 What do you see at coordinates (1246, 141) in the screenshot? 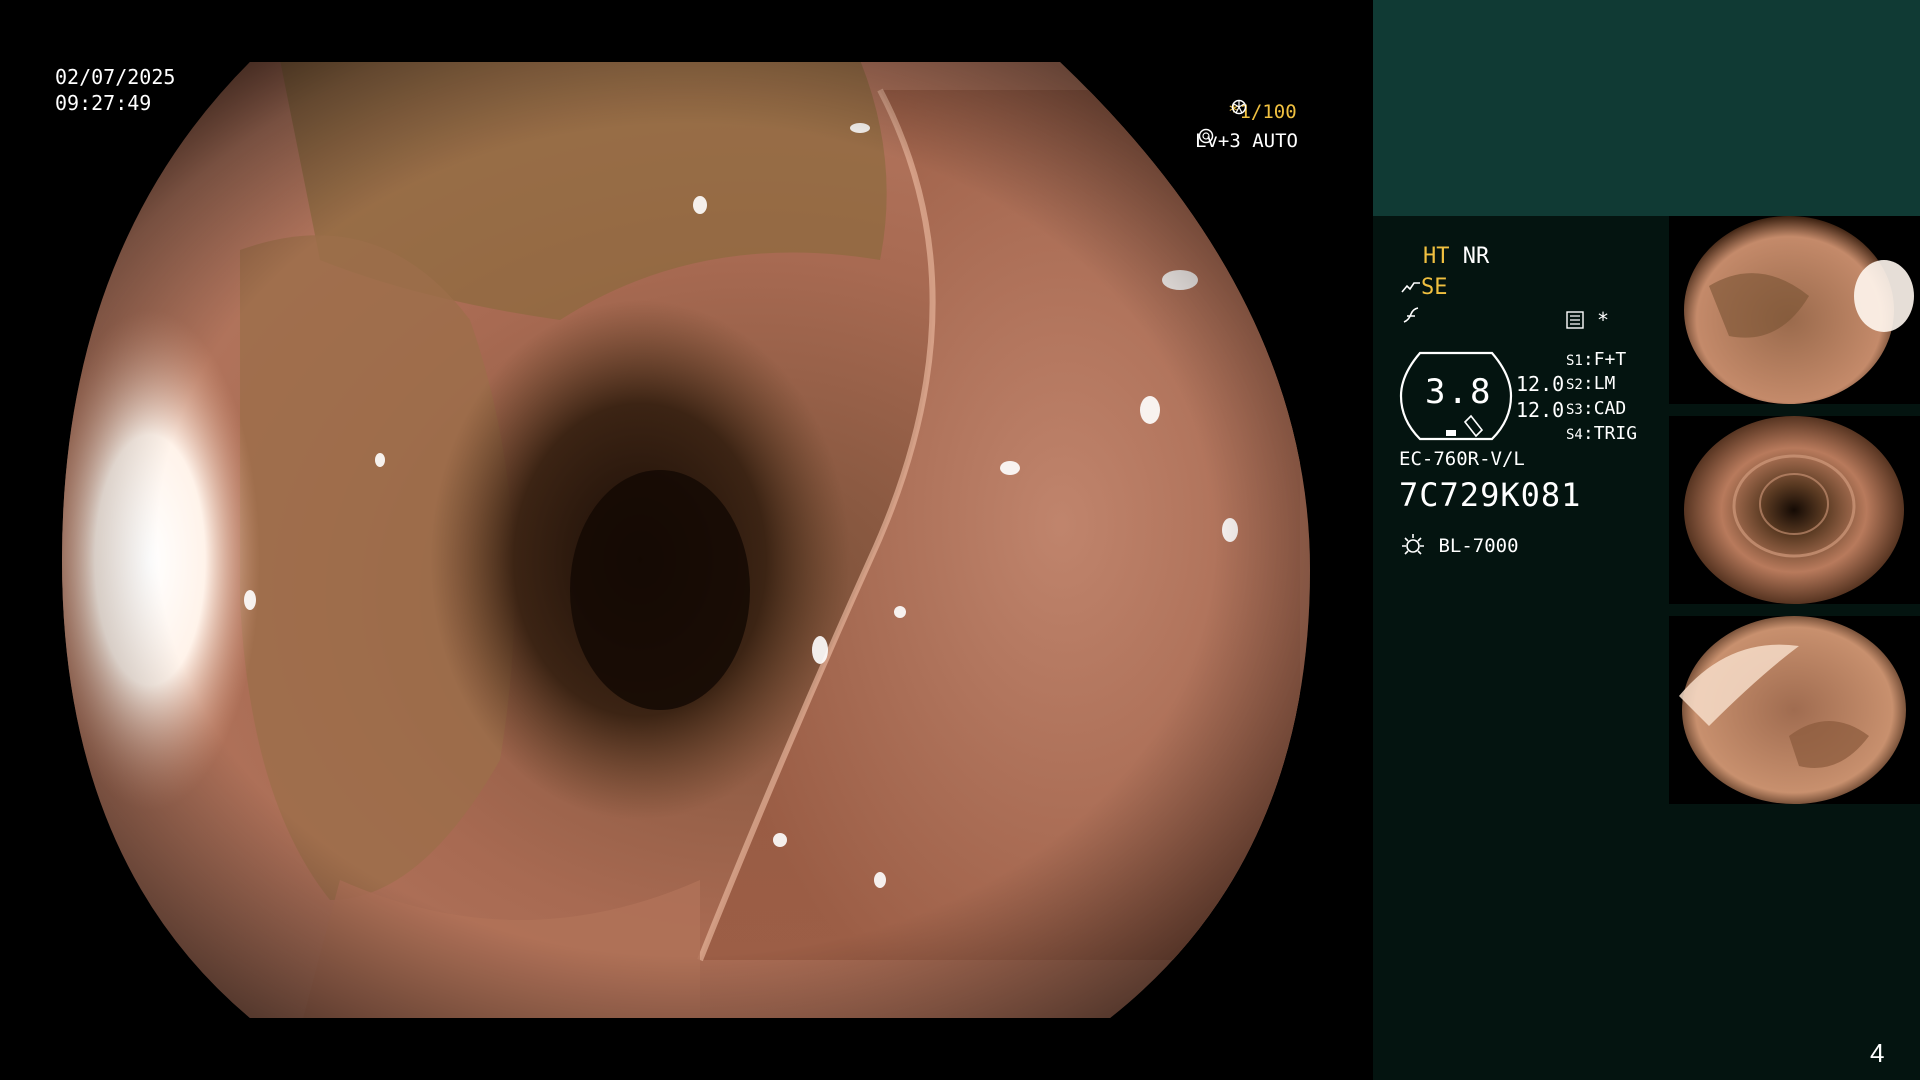
I see `brightness-indicator: Lv+3 AUTO` at bounding box center [1246, 141].